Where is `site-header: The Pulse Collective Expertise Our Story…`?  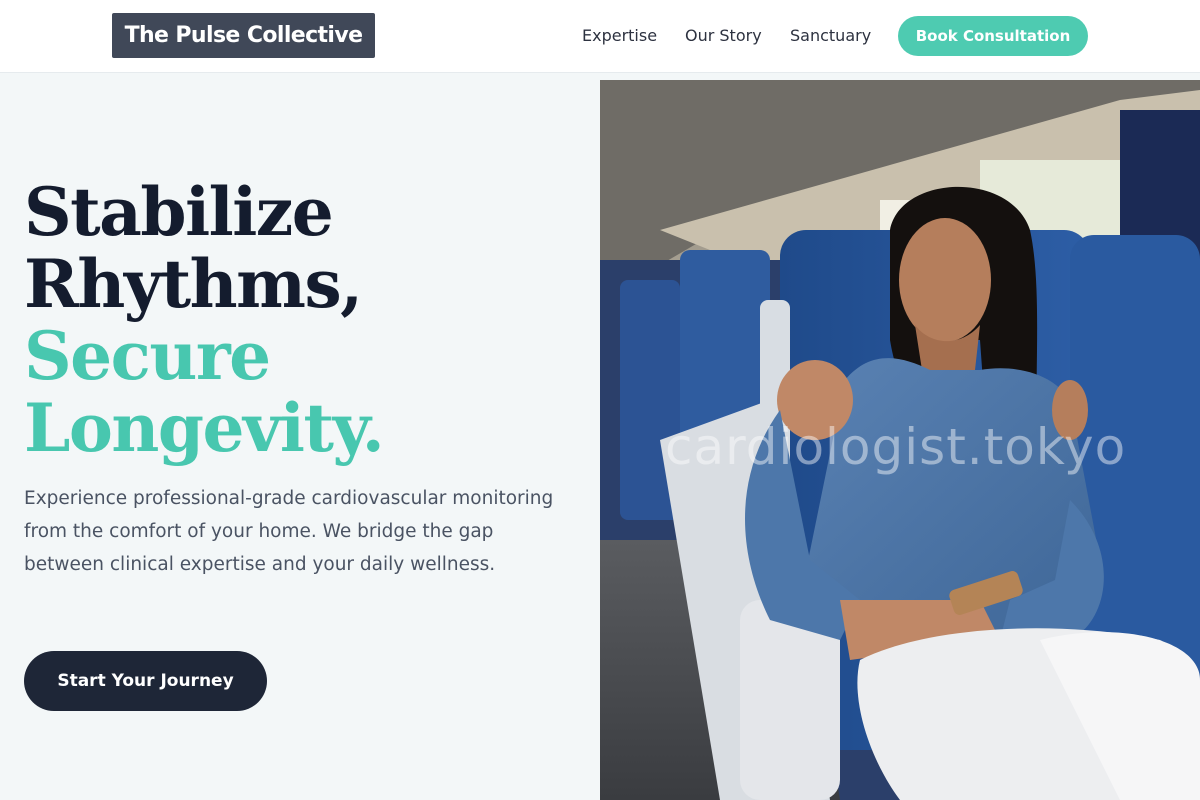
site-header: The Pulse Collective Expertise Our Story… is located at coordinates (600, 36).